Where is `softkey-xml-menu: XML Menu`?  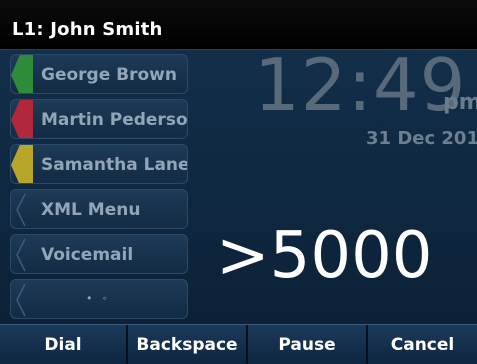
softkey-xml-menu: XML Menu is located at coordinates (99, 209).